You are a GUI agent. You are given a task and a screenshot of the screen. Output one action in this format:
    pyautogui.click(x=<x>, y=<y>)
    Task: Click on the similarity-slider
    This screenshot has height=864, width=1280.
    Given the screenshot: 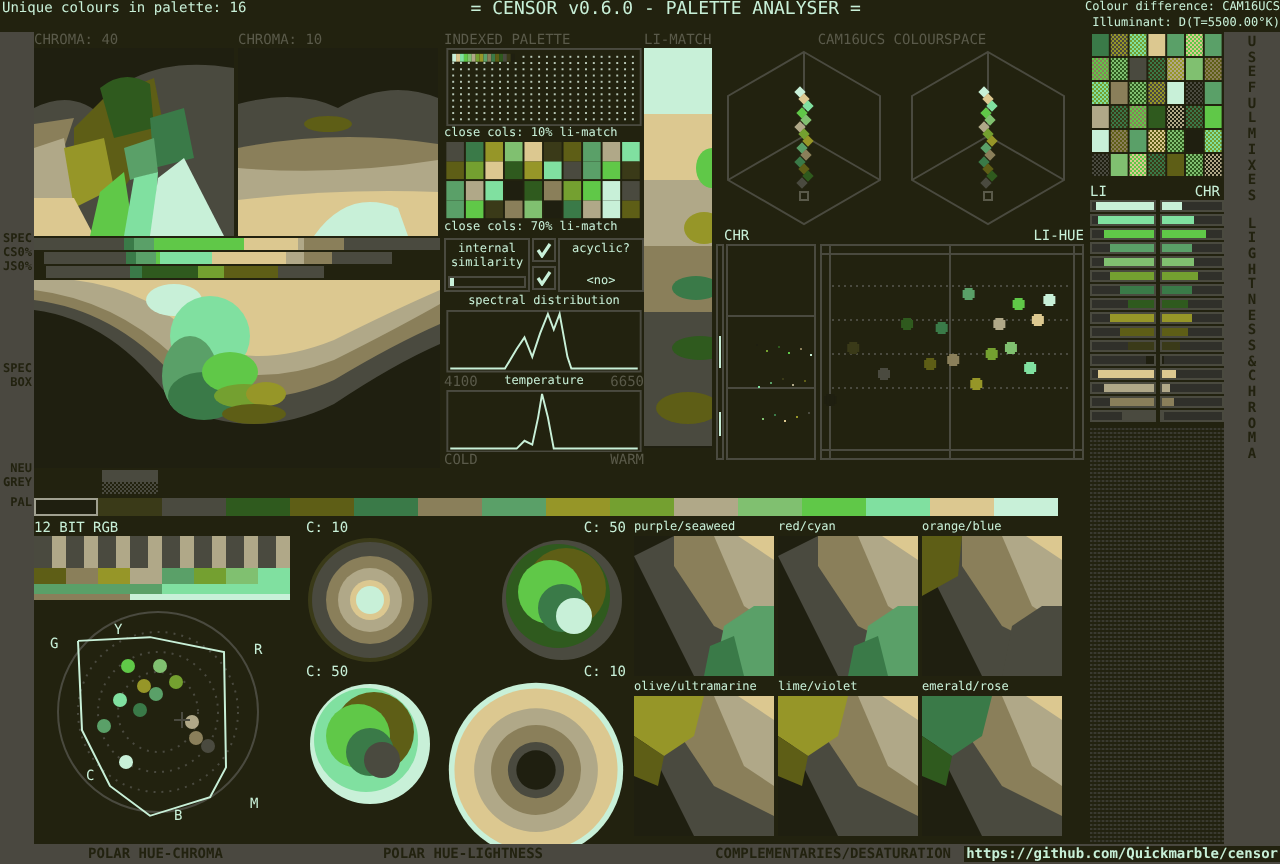 What is the action you would take?
    pyautogui.click(x=487, y=282)
    